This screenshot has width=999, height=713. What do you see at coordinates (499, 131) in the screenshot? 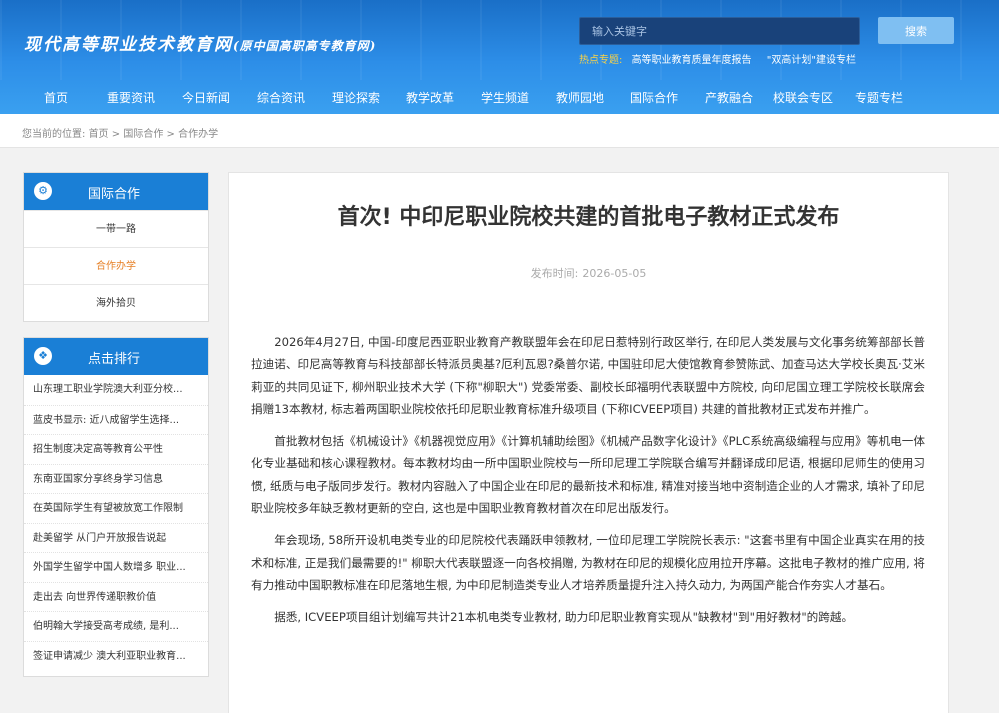
I see `breadcrumb-bar: 您当前的位置: 首页 > 国际合作 > 合作办学` at bounding box center [499, 131].